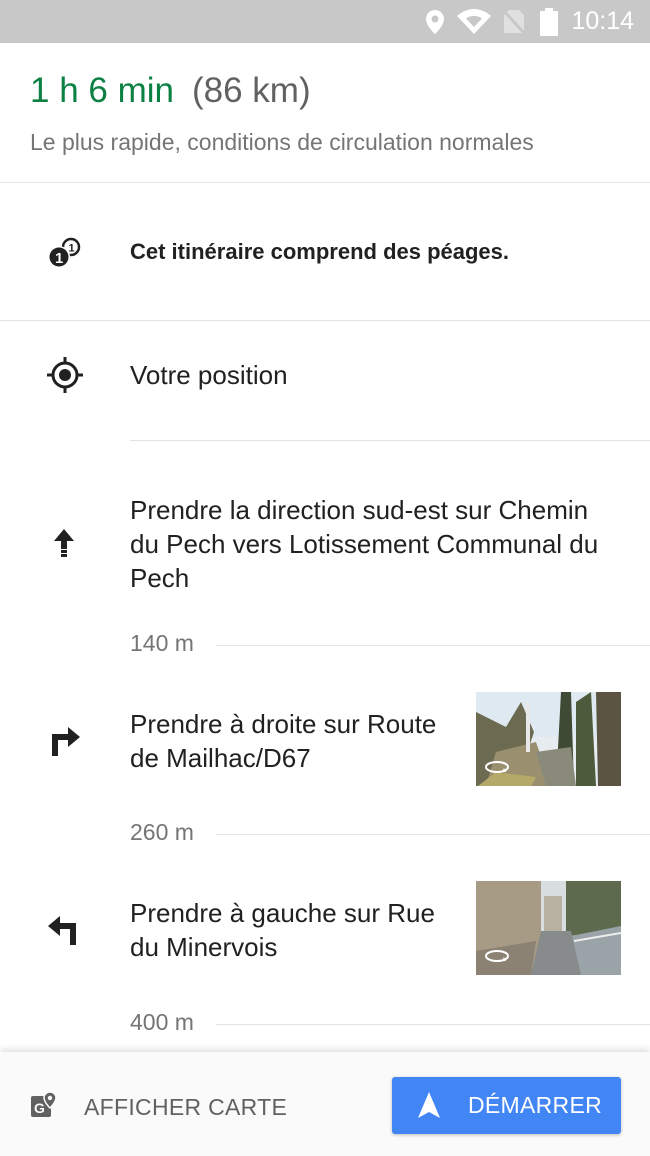  What do you see at coordinates (435, 21) in the screenshot?
I see `location-icon` at bounding box center [435, 21].